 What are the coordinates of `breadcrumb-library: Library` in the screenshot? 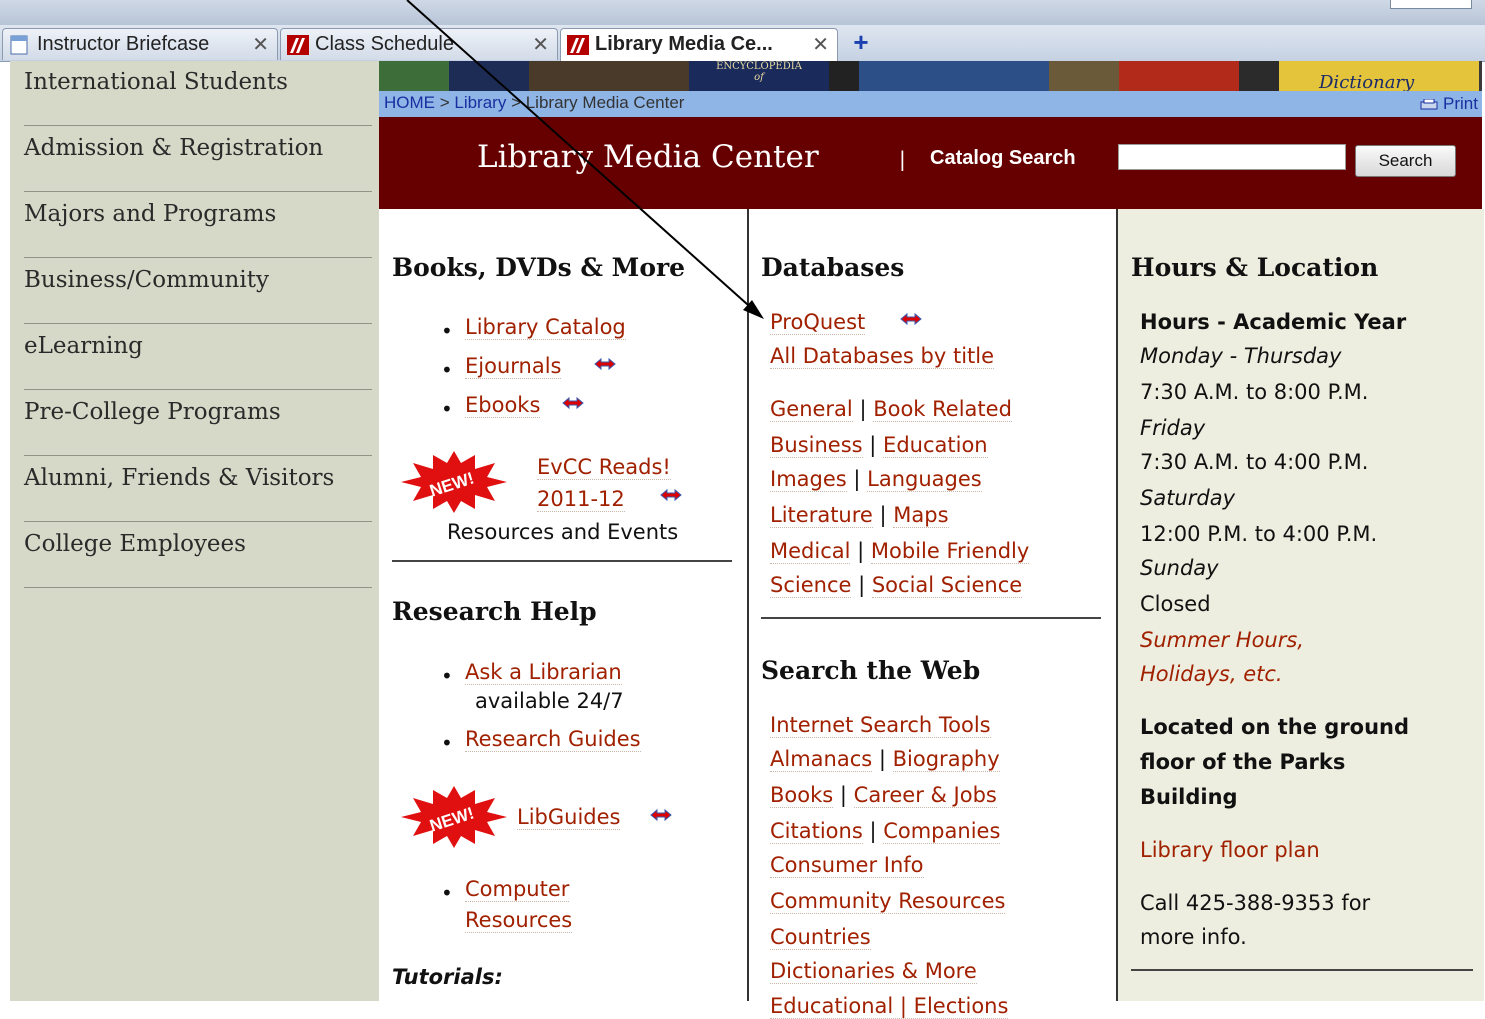 It's located at (480, 102).